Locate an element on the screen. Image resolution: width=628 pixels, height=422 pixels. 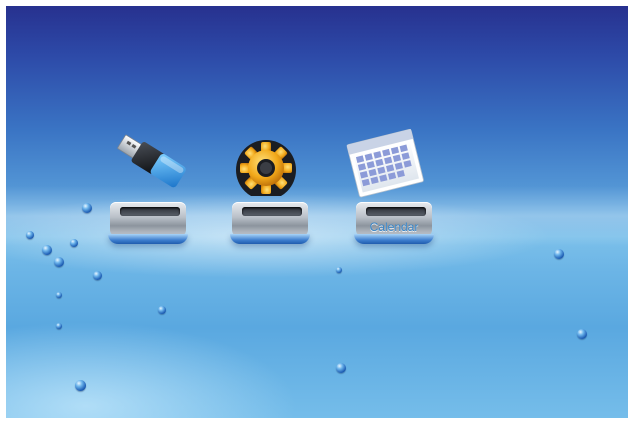
calendar-app-icon: Calendar is located at coordinates (391, 186).